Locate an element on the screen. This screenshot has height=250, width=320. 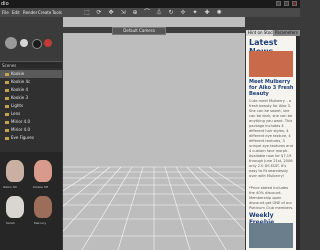
node-icon: ✢ is located at coordinates (183, 12).